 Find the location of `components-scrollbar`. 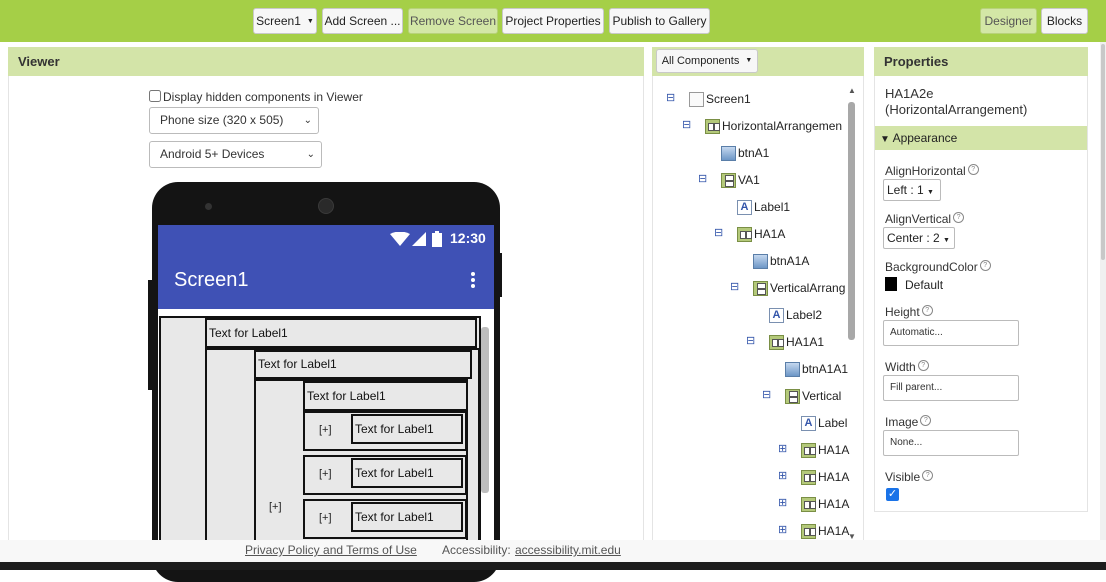

components-scrollbar is located at coordinates (851, 221).